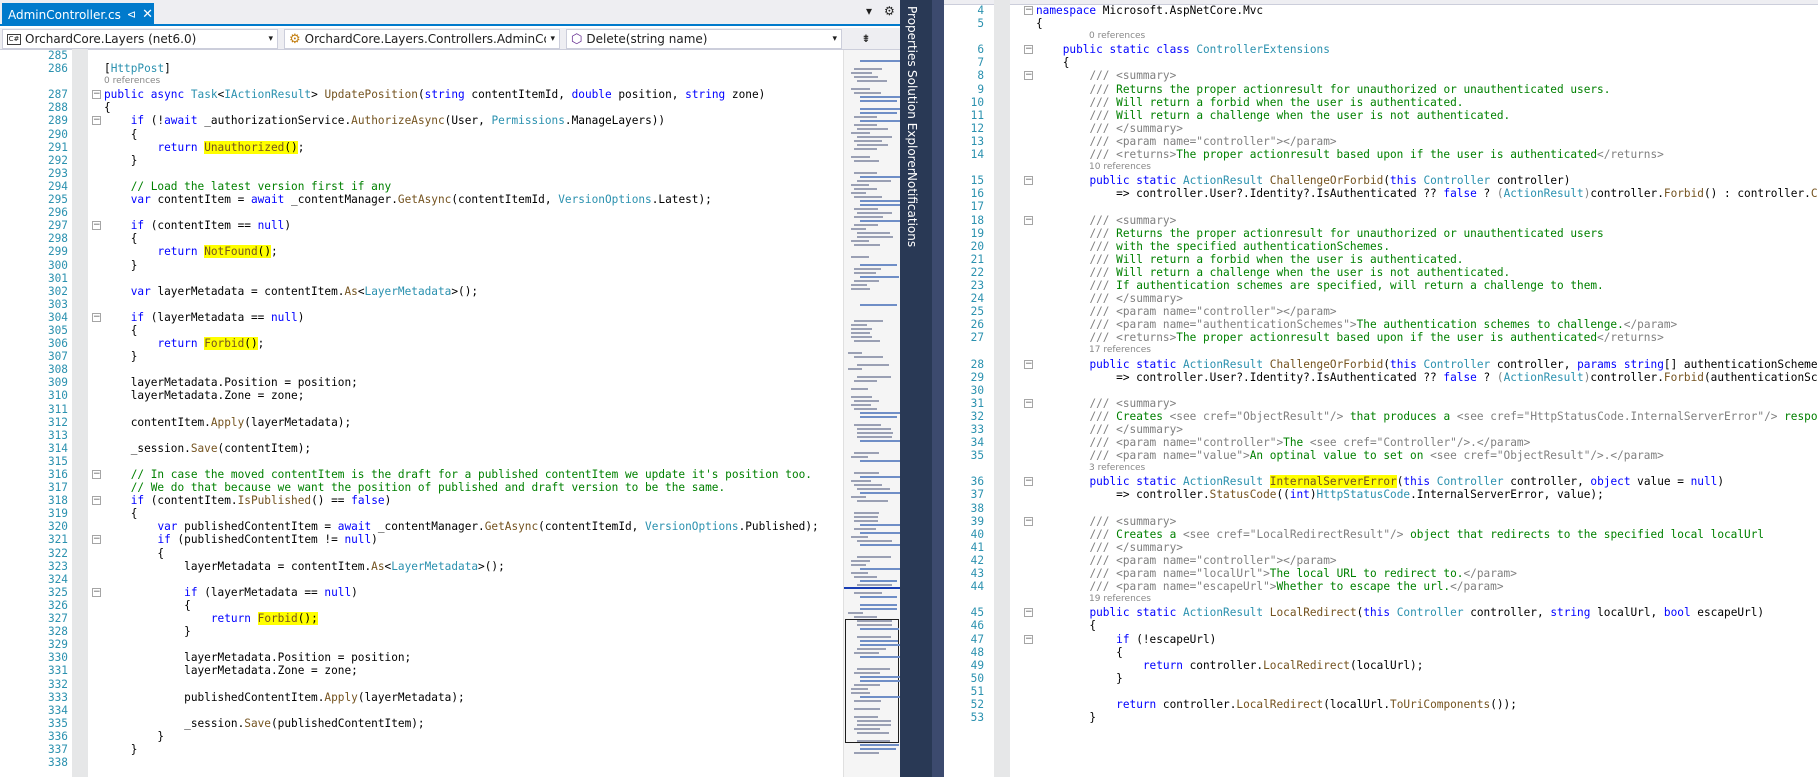 This screenshot has width=1818, height=777. I want to click on code-line: 5{, so click(1381, 23).